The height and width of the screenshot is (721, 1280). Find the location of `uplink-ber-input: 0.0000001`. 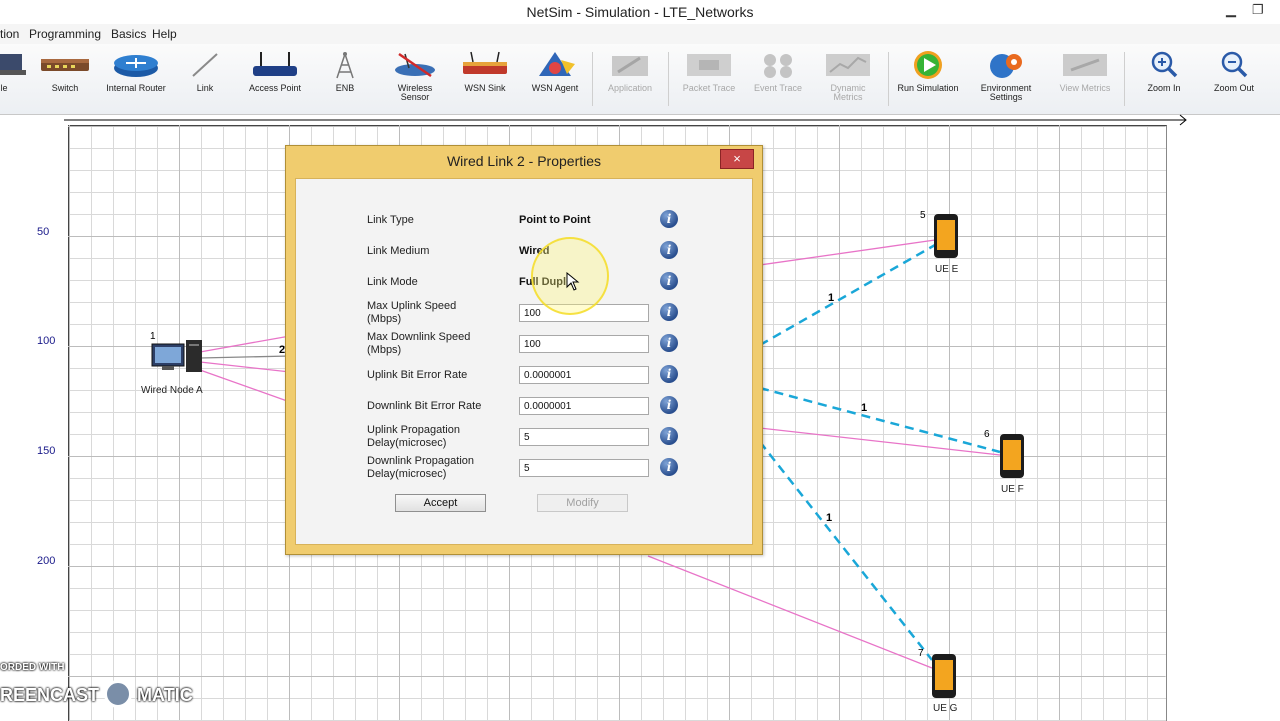

uplink-ber-input: 0.0000001 is located at coordinates (584, 375).